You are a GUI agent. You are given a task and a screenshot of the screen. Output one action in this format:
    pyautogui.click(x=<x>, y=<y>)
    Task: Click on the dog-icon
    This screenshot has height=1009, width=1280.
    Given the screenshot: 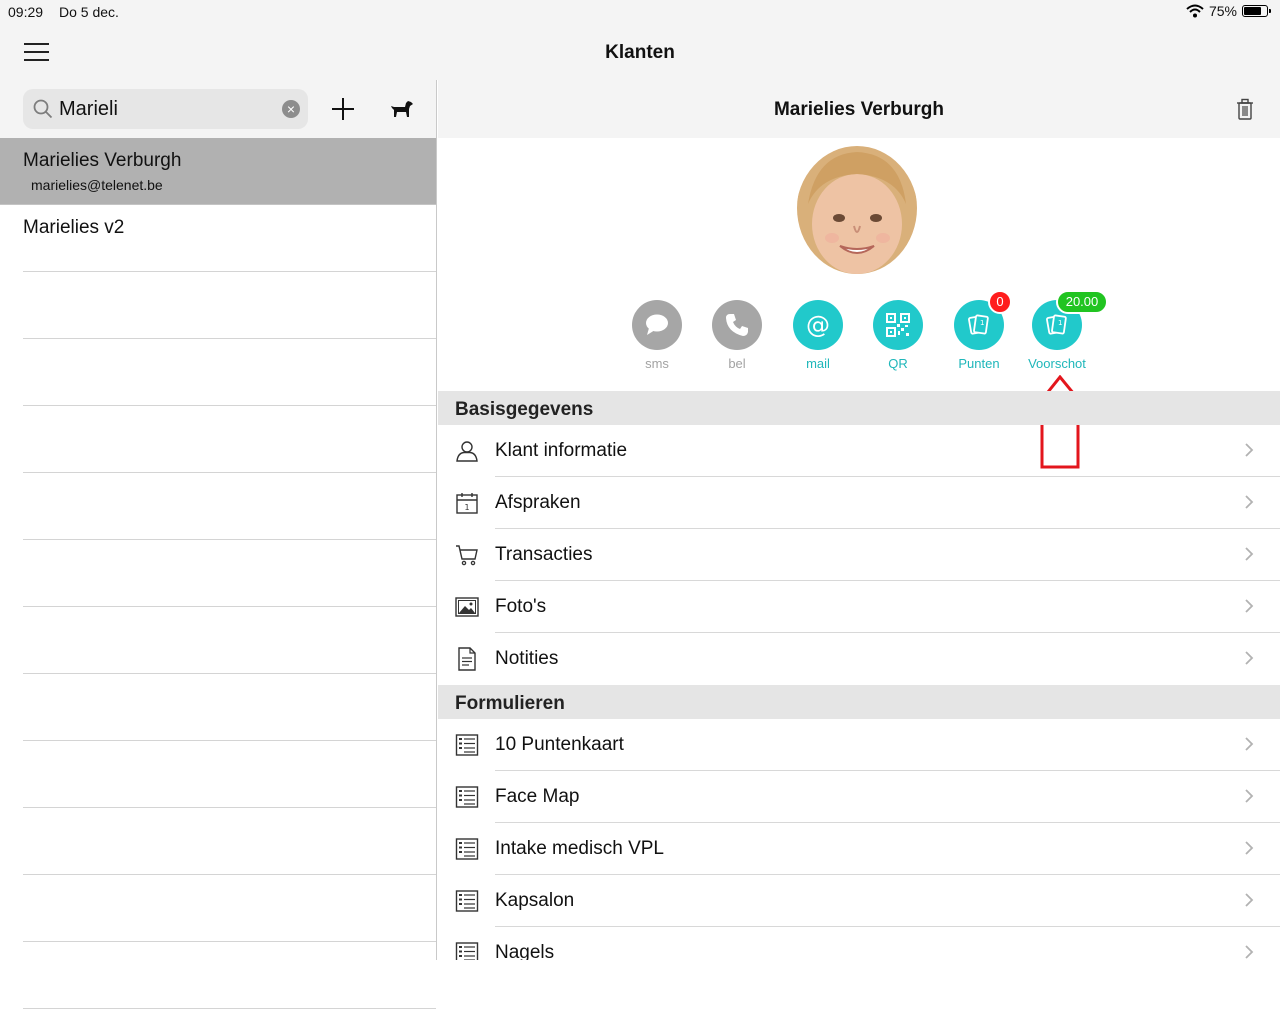 What is the action you would take?
    pyautogui.click(x=401, y=109)
    